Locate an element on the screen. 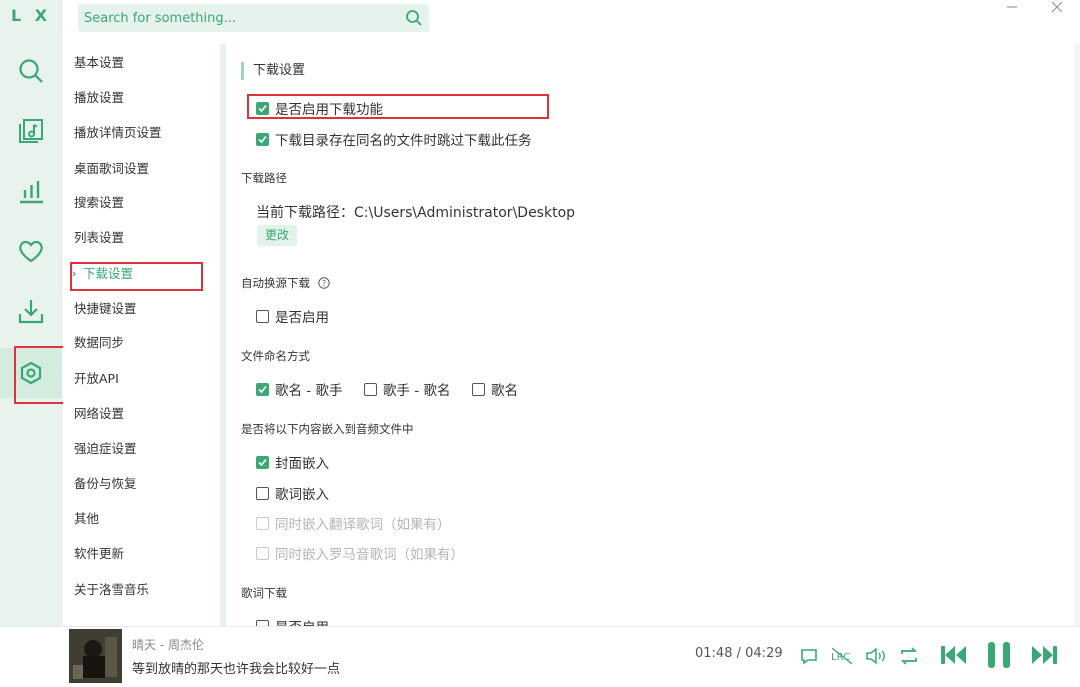 This screenshot has width=1080, height=687. naming-option-singer-song: 歌手 - 歌名 is located at coordinates (407, 389).